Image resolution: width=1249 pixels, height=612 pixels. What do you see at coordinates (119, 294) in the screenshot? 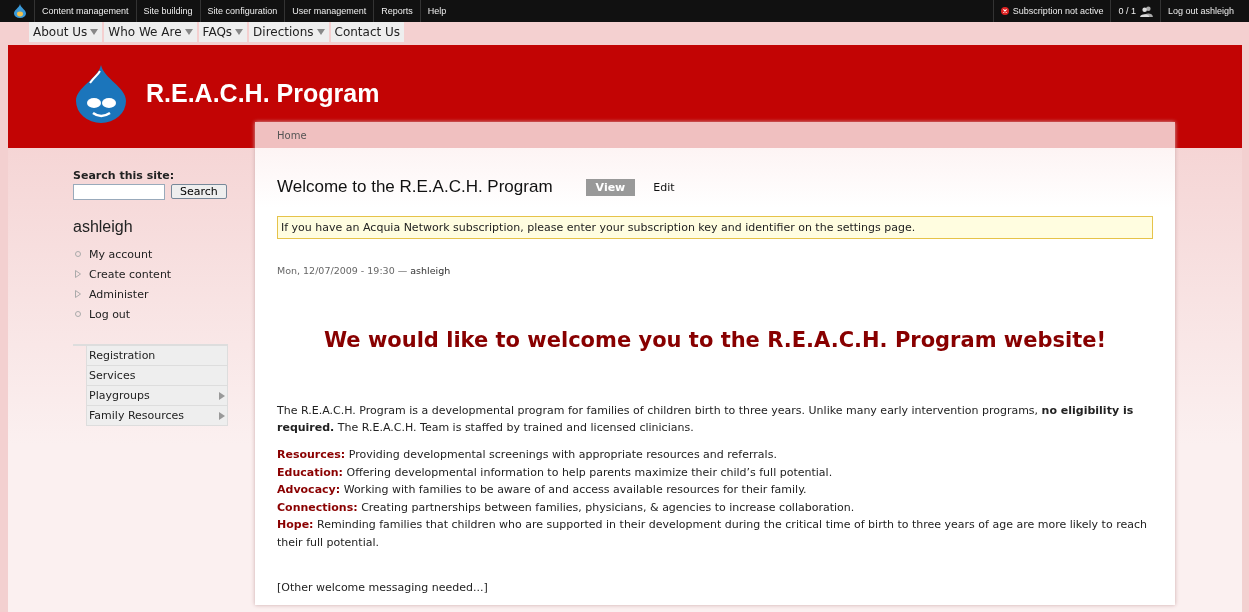
I see `user-menu-link: Administer` at bounding box center [119, 294].